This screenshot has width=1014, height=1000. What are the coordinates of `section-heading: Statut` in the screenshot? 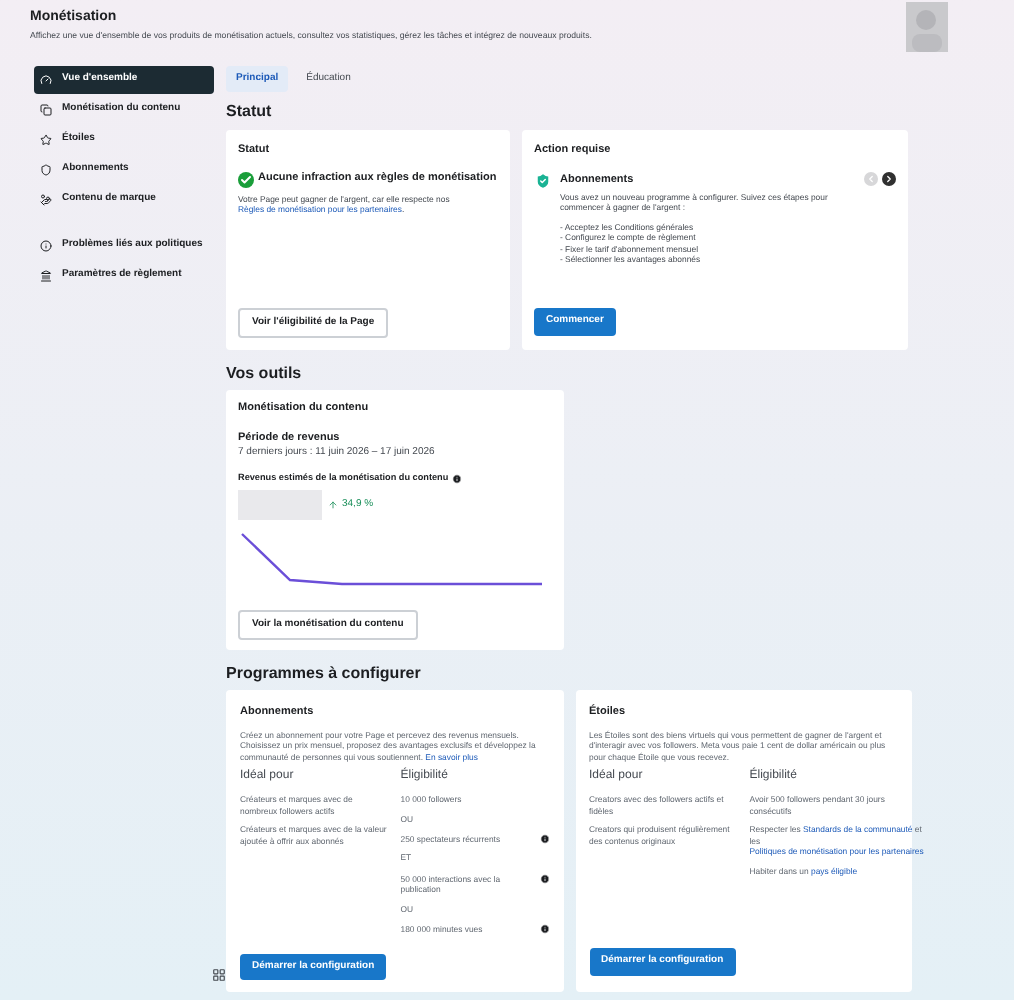 It's located at (250, 112).